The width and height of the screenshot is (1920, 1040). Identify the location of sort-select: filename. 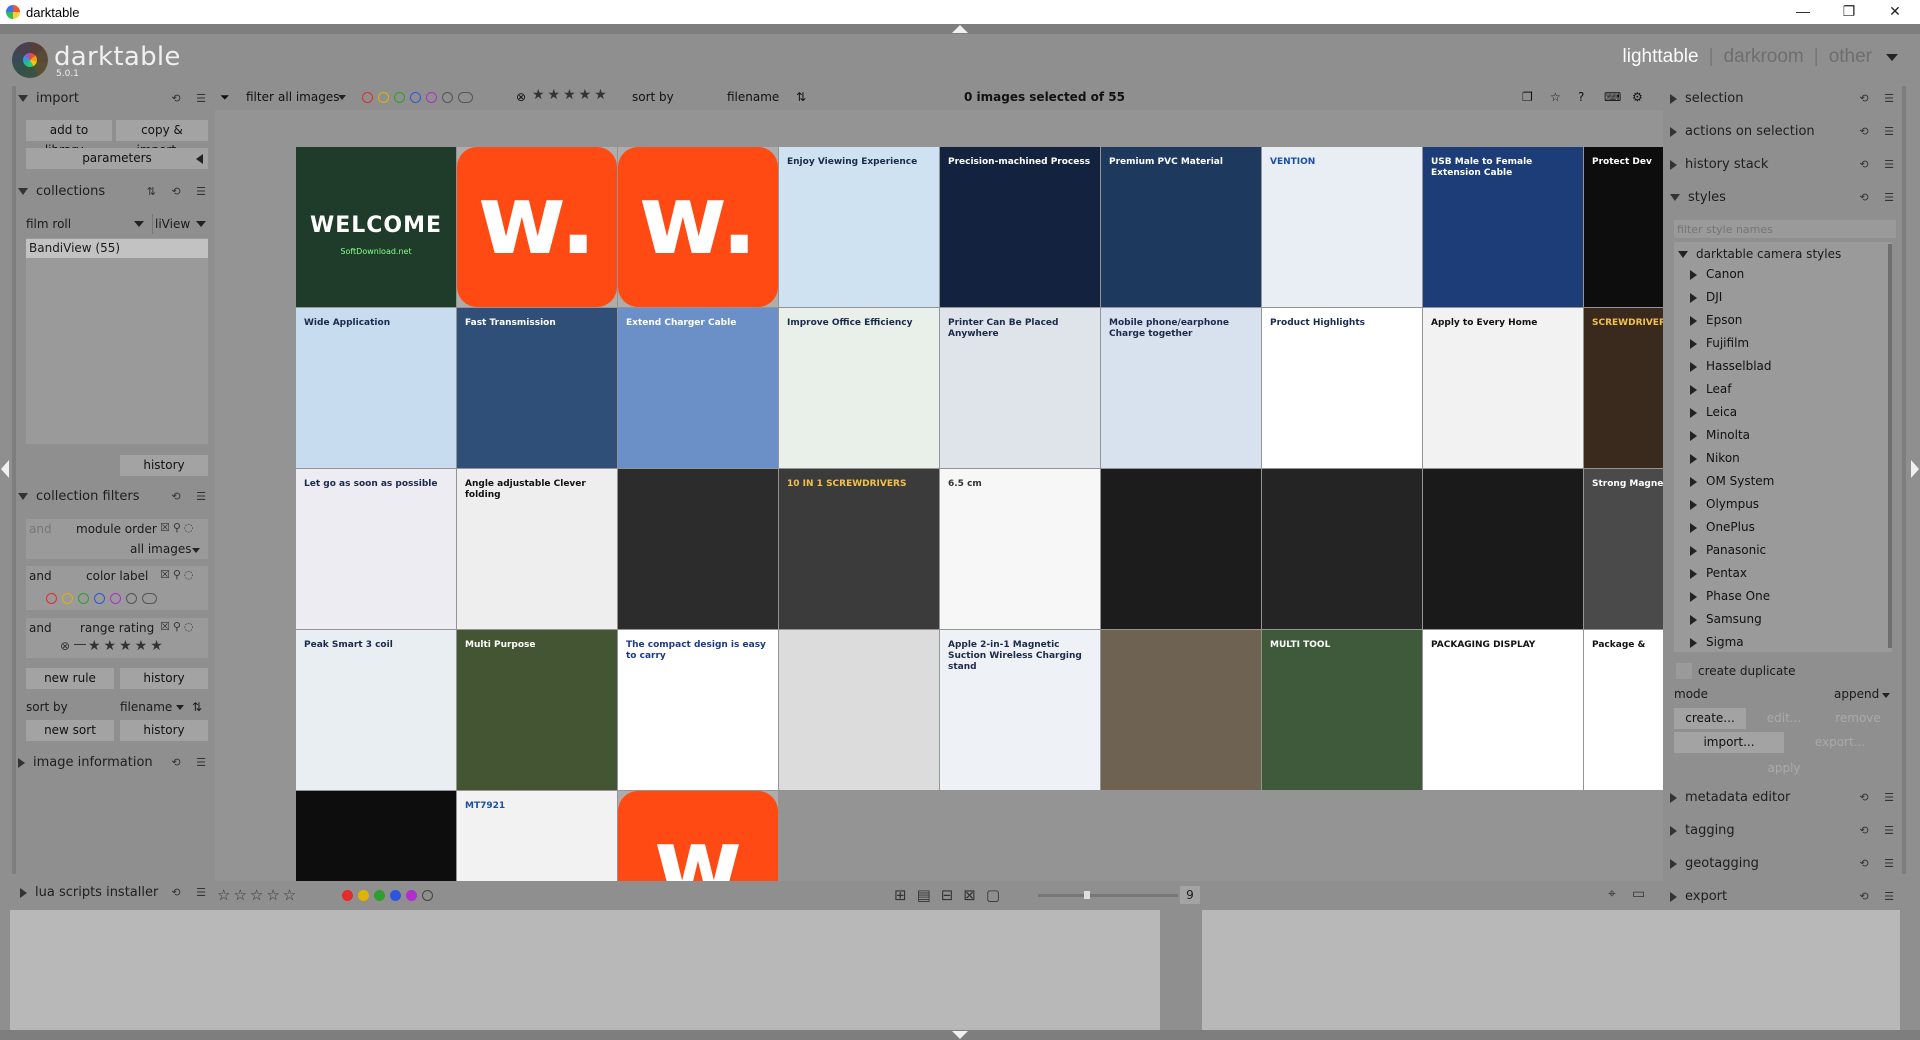
(753, 97).